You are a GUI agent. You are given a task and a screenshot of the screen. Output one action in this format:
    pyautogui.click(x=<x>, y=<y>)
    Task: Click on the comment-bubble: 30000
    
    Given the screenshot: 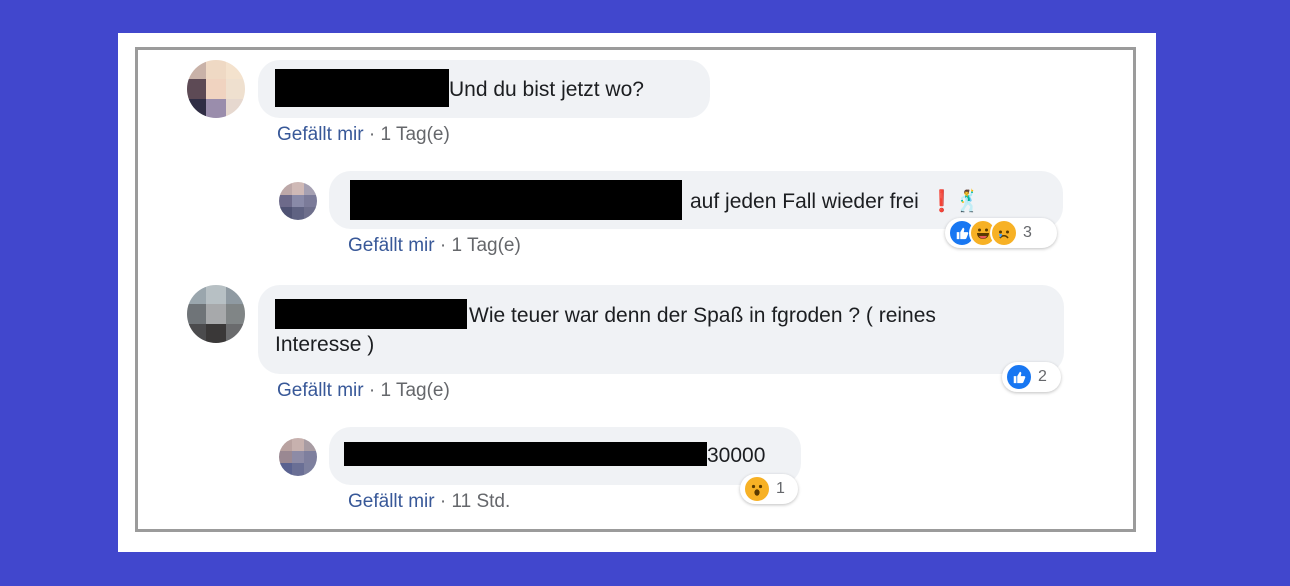 What is the action you would take?
    pyautogui.click(x=565, y=456)
    